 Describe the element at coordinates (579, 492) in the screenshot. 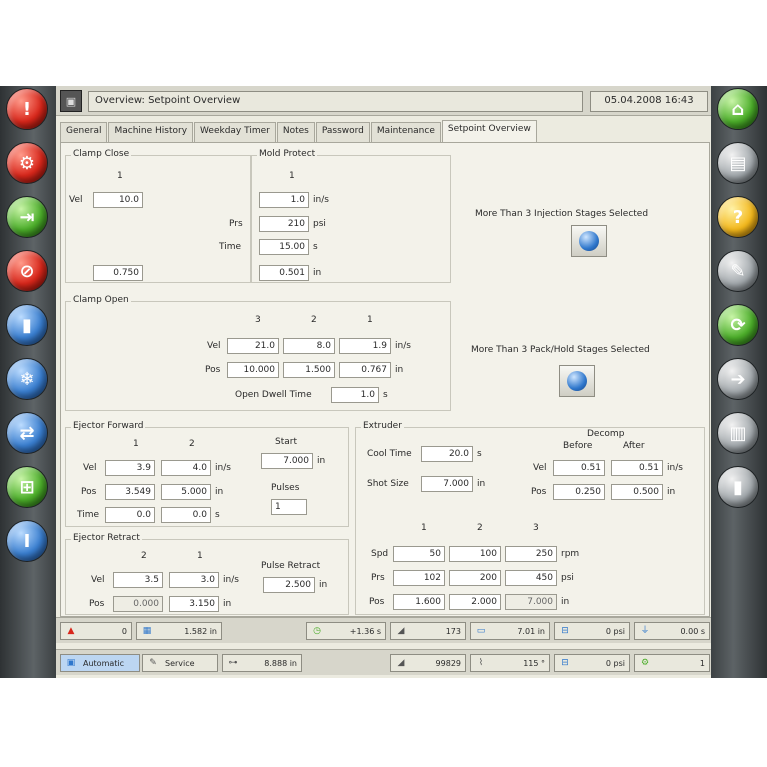

I see `decomp-pos-before: 0.250` at that location.